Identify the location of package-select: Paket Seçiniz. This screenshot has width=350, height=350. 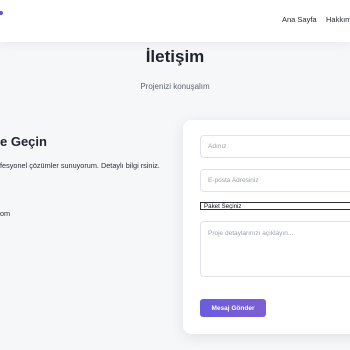
(275, 206).